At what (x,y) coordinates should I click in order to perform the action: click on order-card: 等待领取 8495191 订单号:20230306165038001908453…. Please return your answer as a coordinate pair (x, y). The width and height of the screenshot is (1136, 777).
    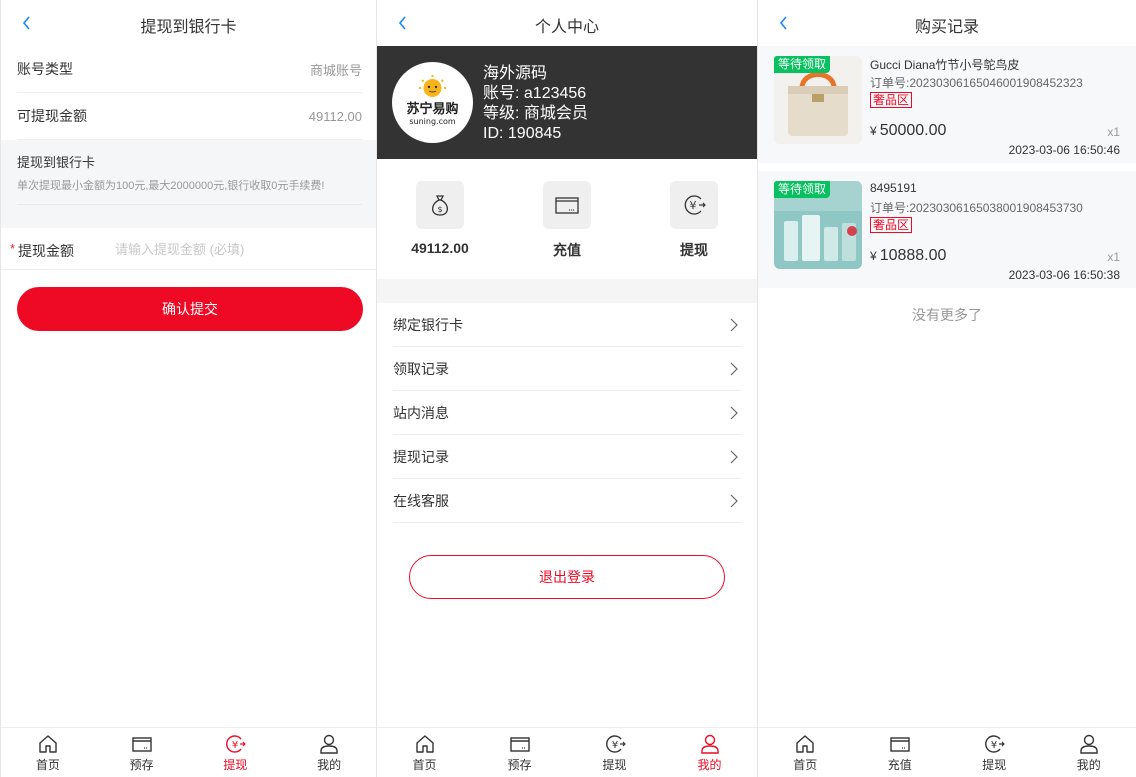
    Looking at the image, I should click on (947, 229).